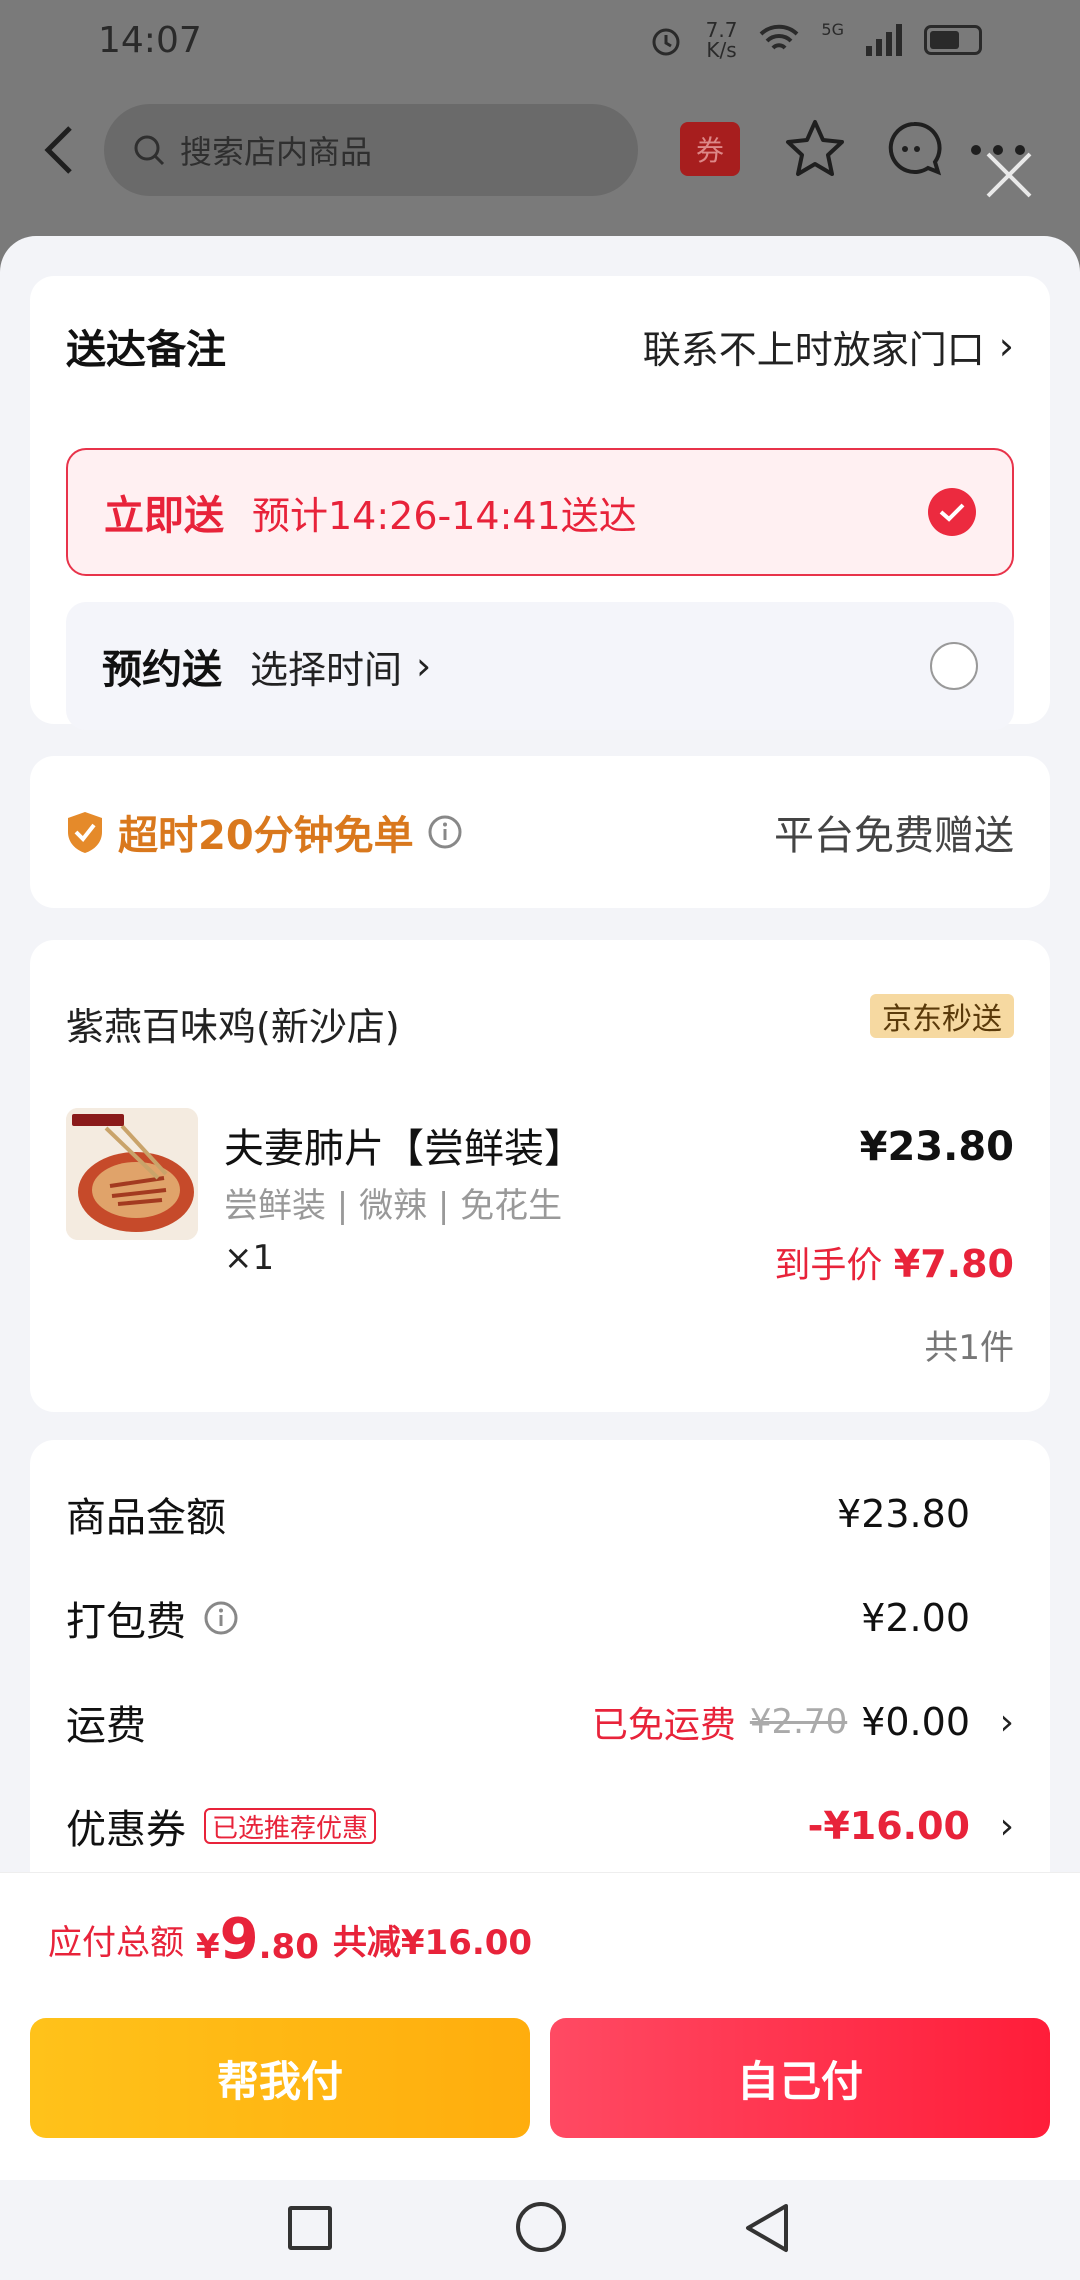  Describe the element at coordinates (432, 1943) in the screenshot. I see `total-discount: 共减¥16.00` at that location.